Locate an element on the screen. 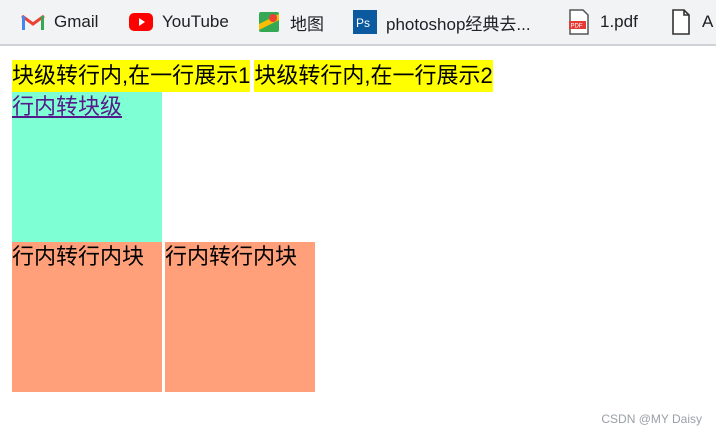 This screenshot has height=436, width=716. bookmark-label: YouTube is located at coordinates (195, 21).